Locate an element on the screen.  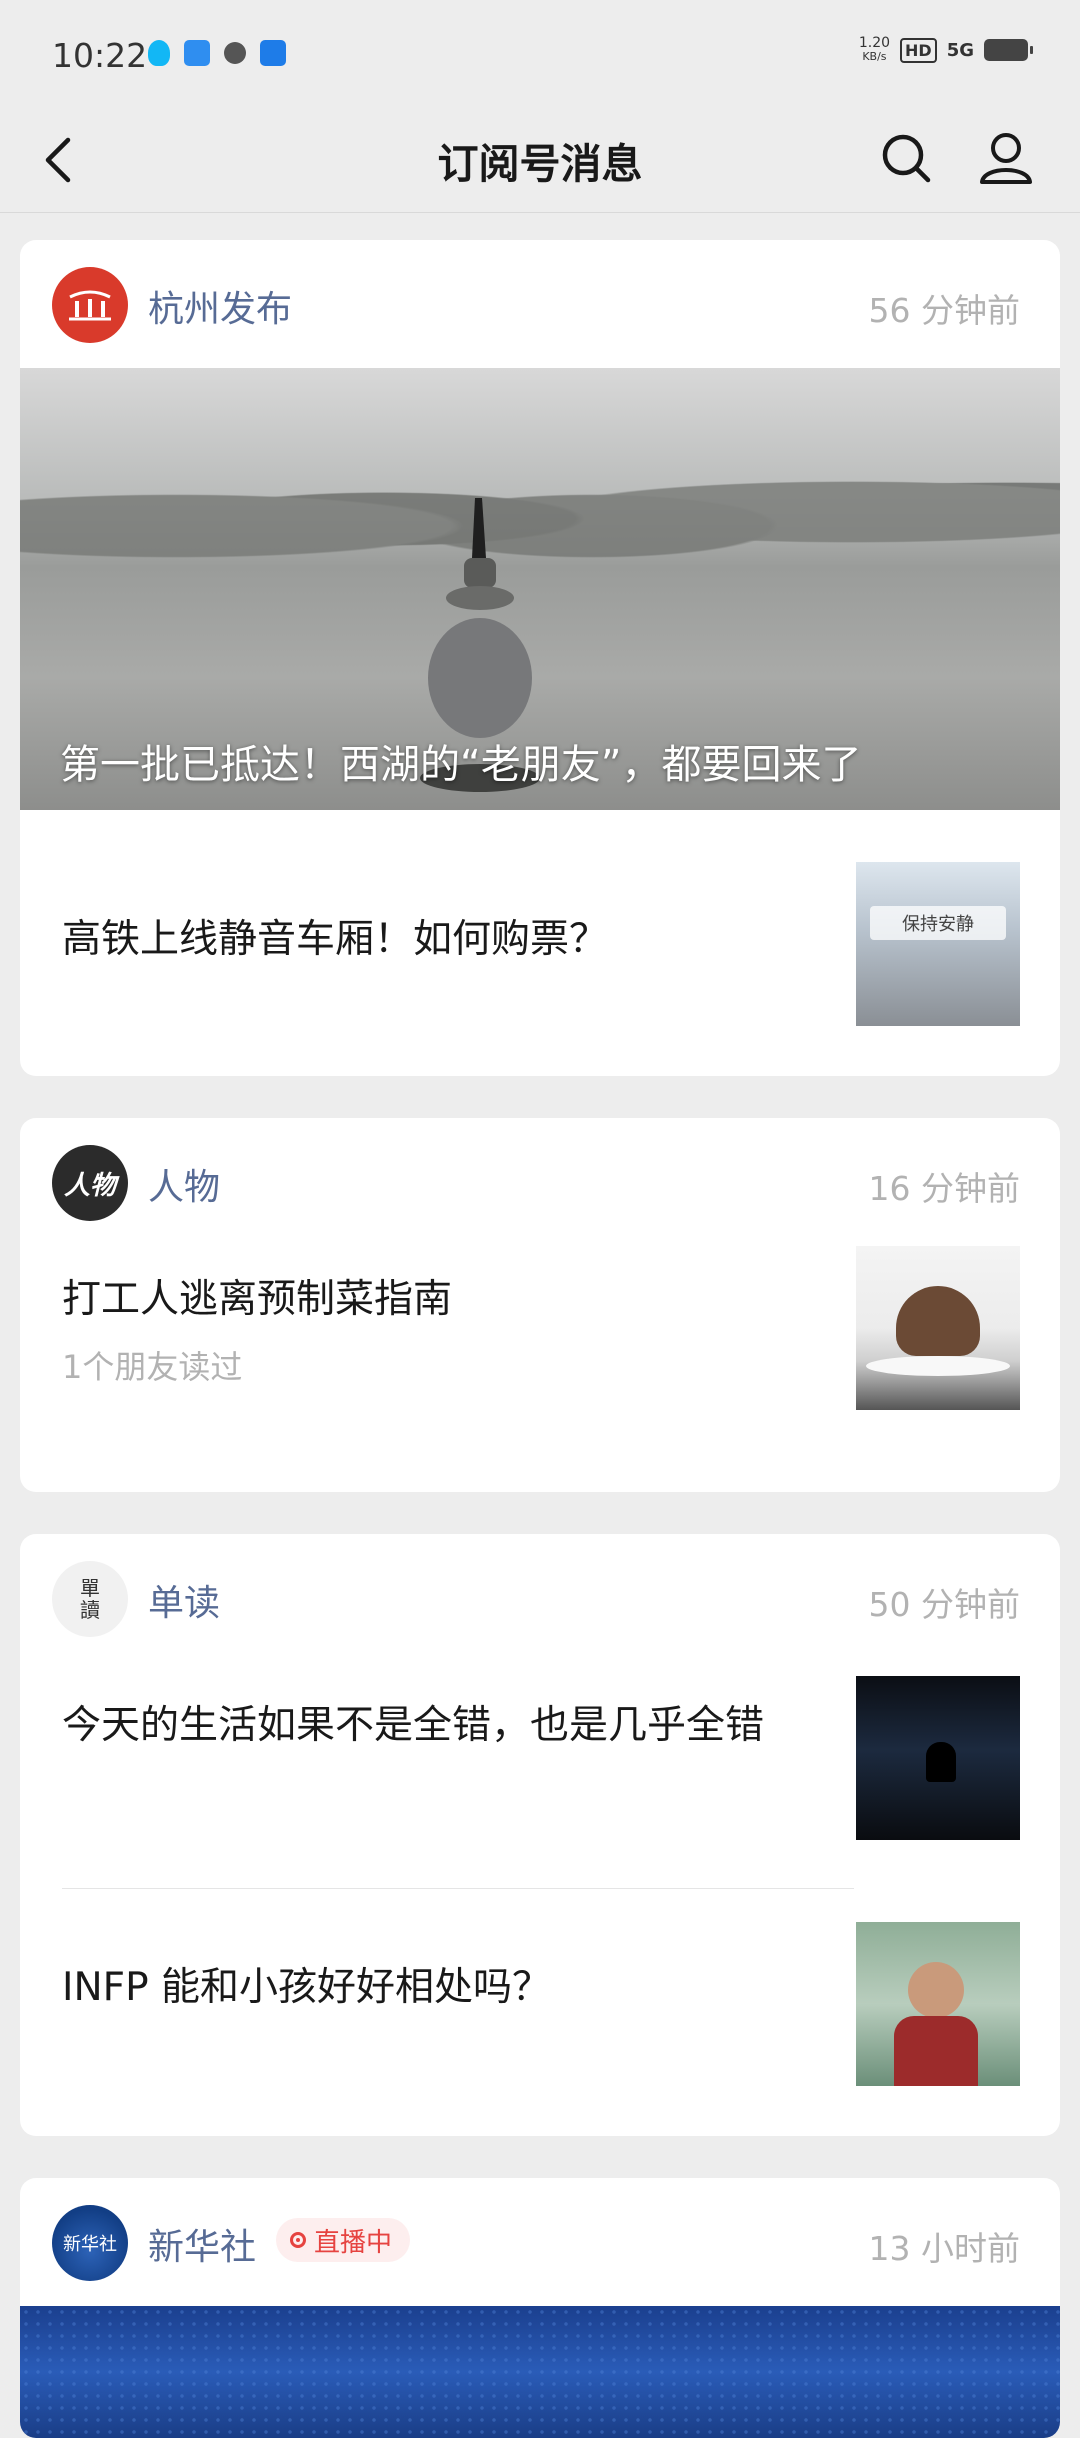
status-bar: 10:22 1.20 KB/s HD 5G is located at coordinates (540, 54).